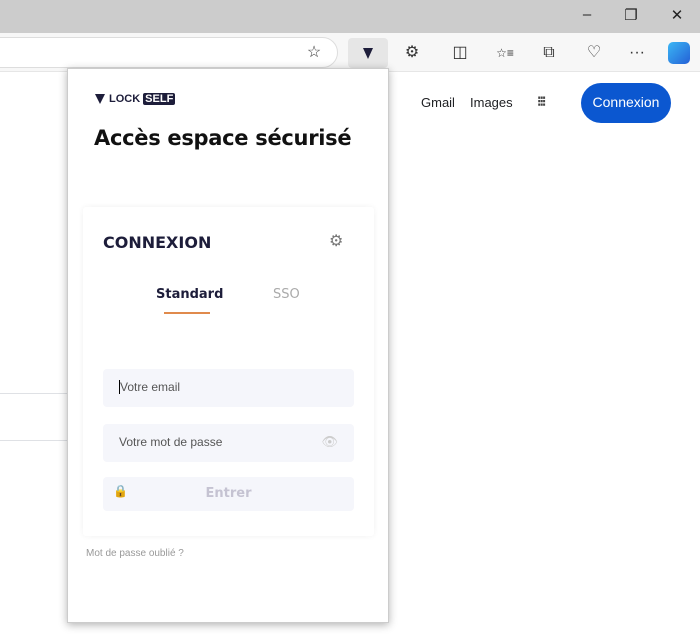 This screenshot has height=635, width=700. I want to click on address-bar: ☆, so click(169, 52).